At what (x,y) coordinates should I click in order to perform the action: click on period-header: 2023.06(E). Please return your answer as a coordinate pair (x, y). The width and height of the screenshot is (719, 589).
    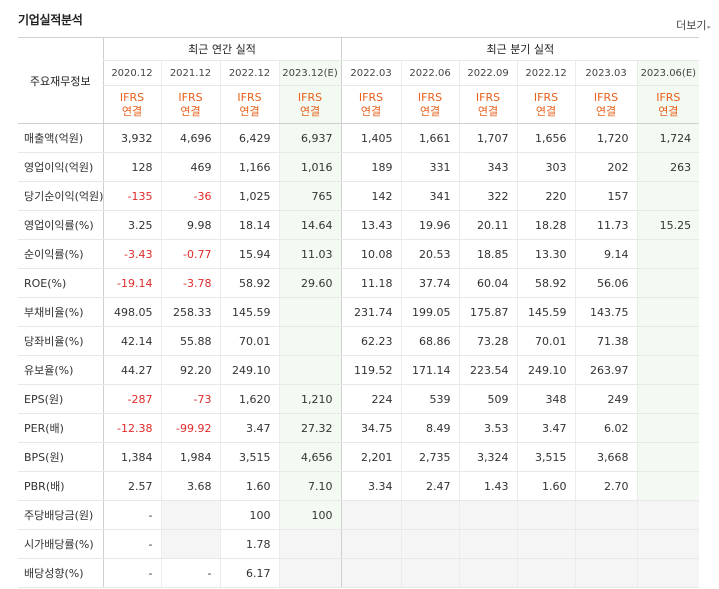
    Looking at the image, I should click on (668, 73).